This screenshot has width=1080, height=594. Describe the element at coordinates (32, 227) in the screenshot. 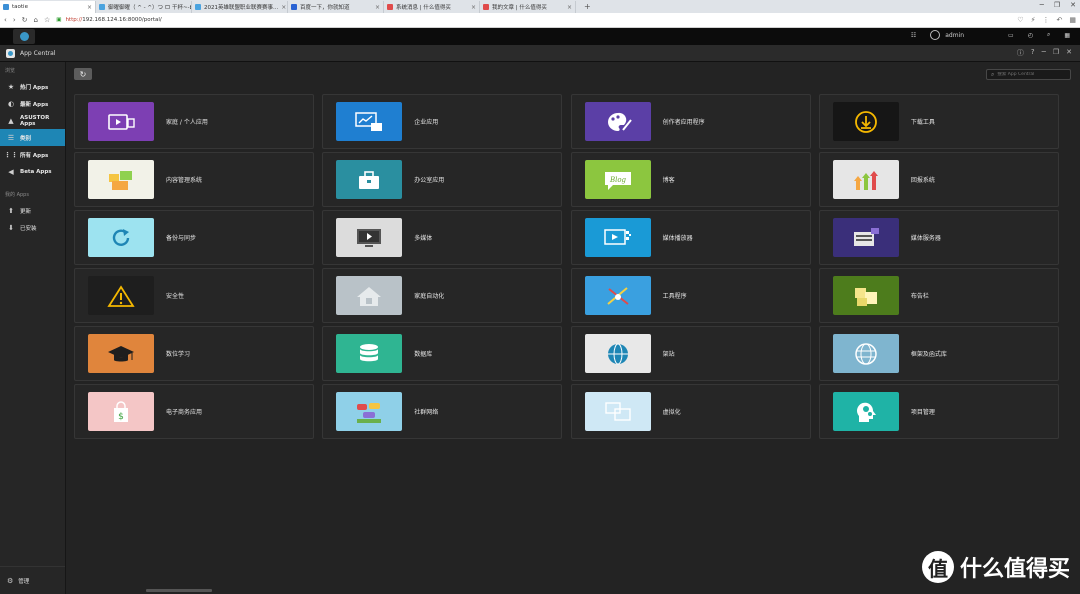

I see `sidebar-item: ⬇ 已安装` at that location.